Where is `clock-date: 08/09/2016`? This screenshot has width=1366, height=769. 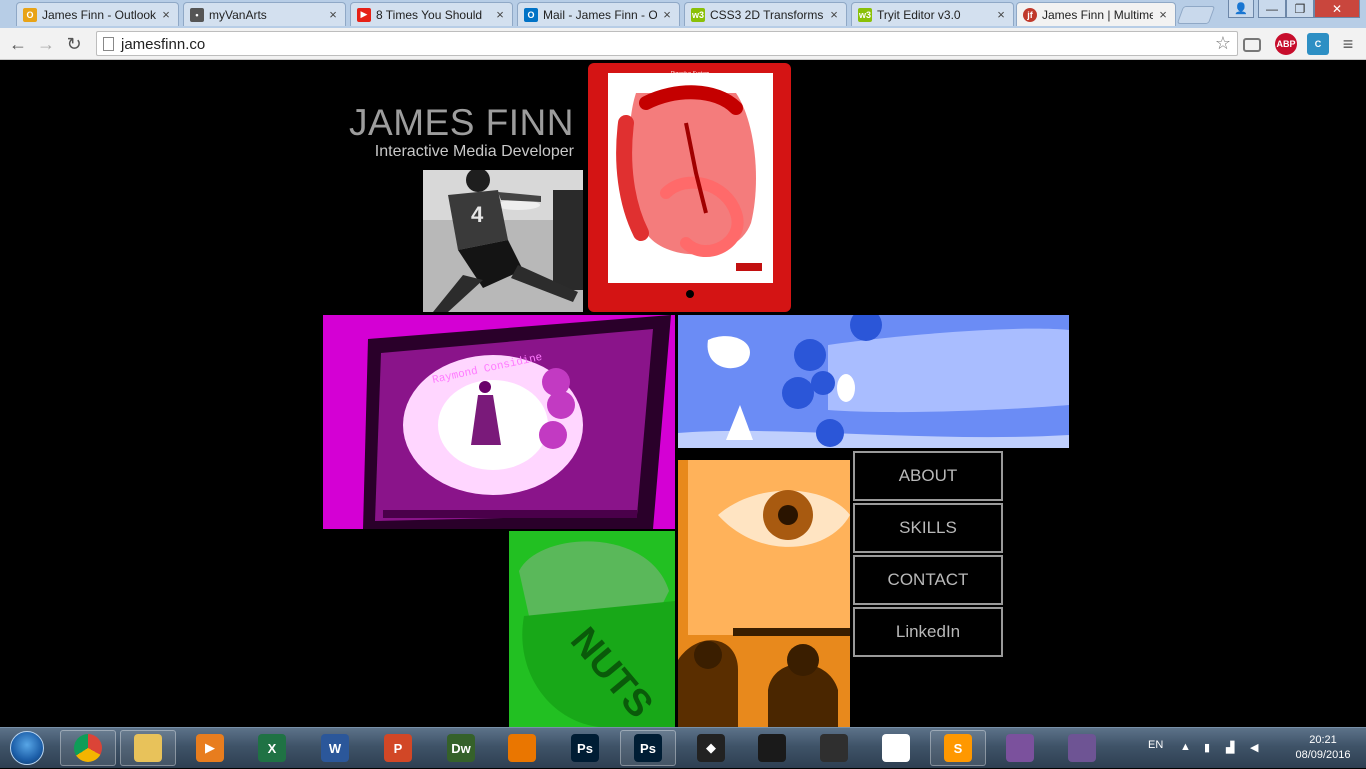 clock-date: 08/09/2016 is located at coordinates (1323, 755).